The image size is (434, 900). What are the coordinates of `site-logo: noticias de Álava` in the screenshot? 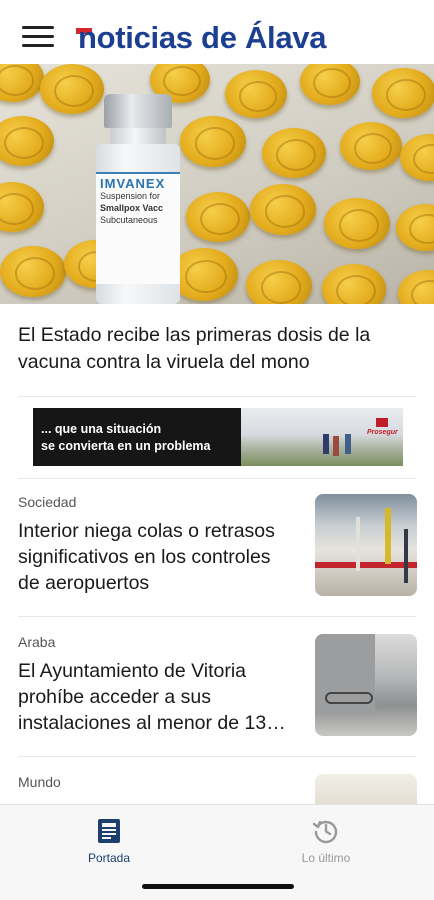 It's located at (202, 38).